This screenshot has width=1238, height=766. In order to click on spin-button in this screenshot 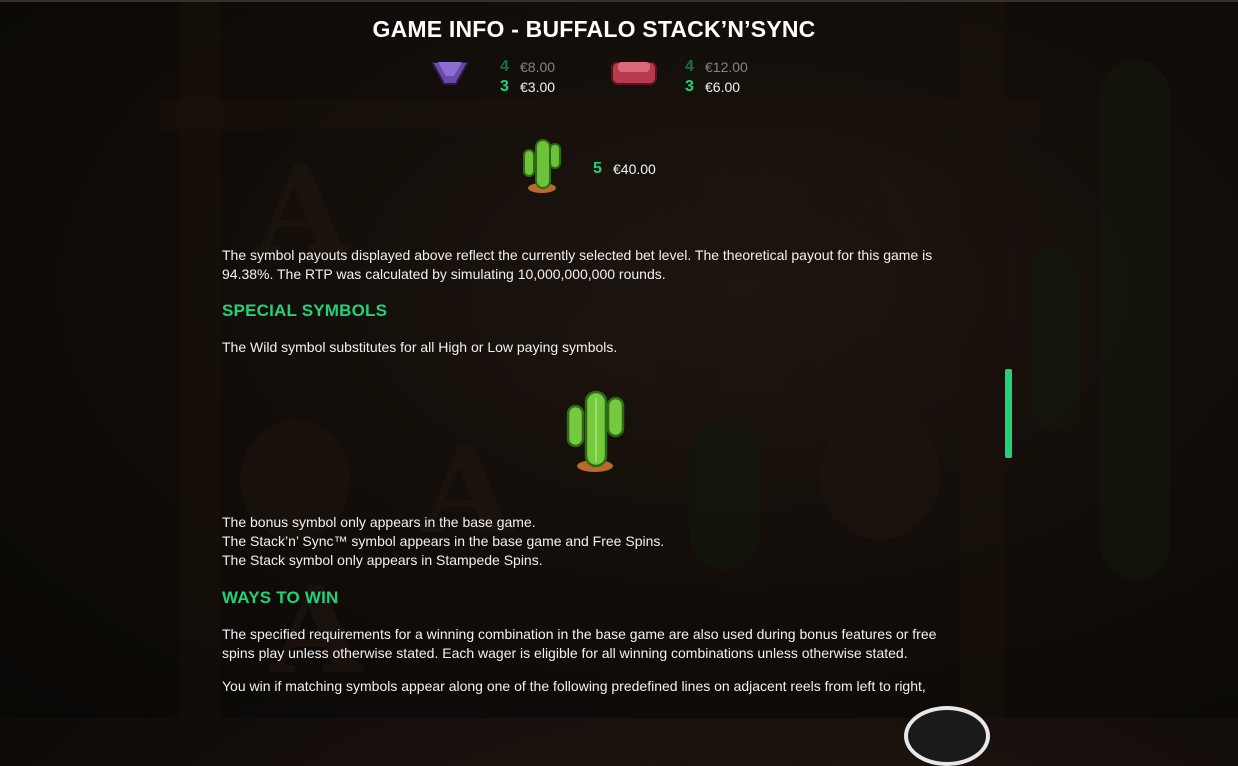, I will do `click(947, 736)`.